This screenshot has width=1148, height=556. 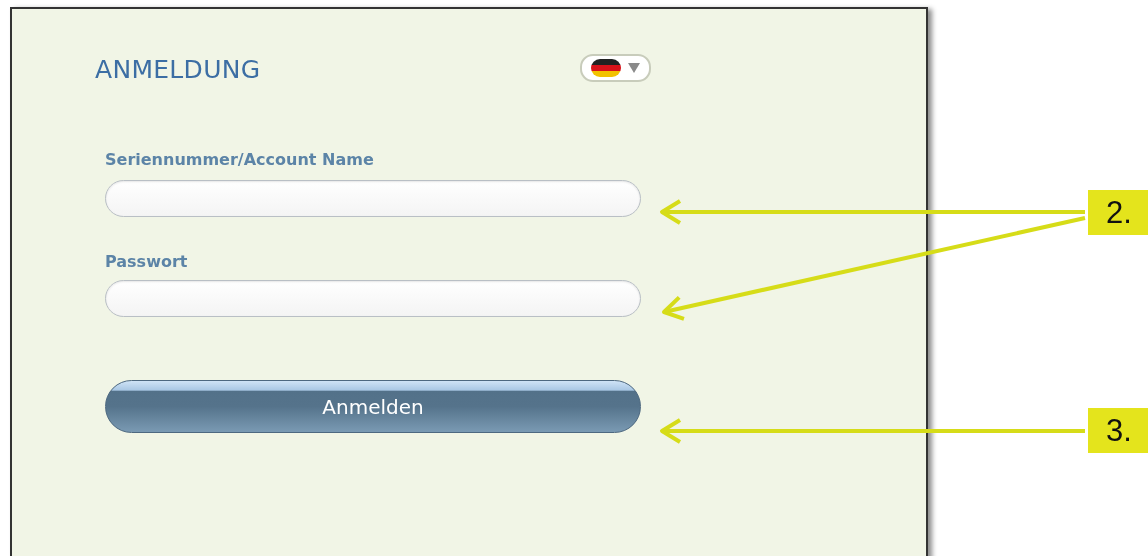 I want to click on callout-label: 2., so click(x=1118, y=212).